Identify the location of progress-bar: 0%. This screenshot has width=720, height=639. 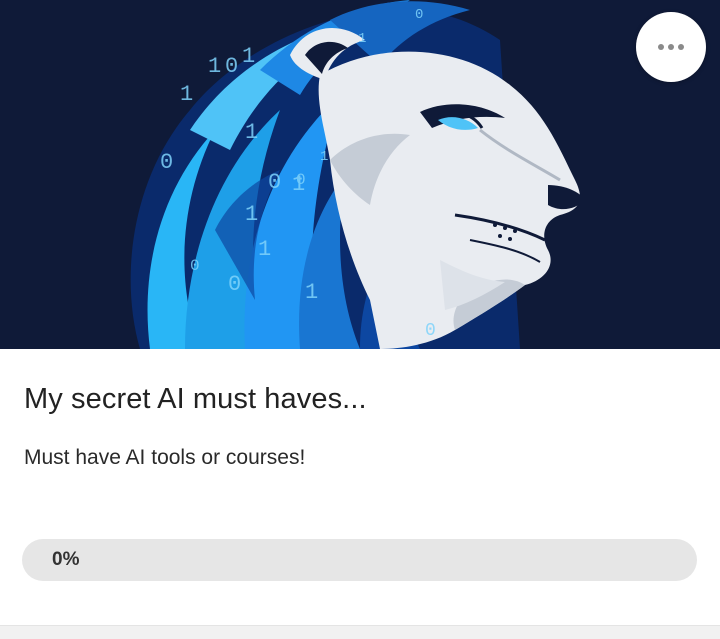
(359, 560).